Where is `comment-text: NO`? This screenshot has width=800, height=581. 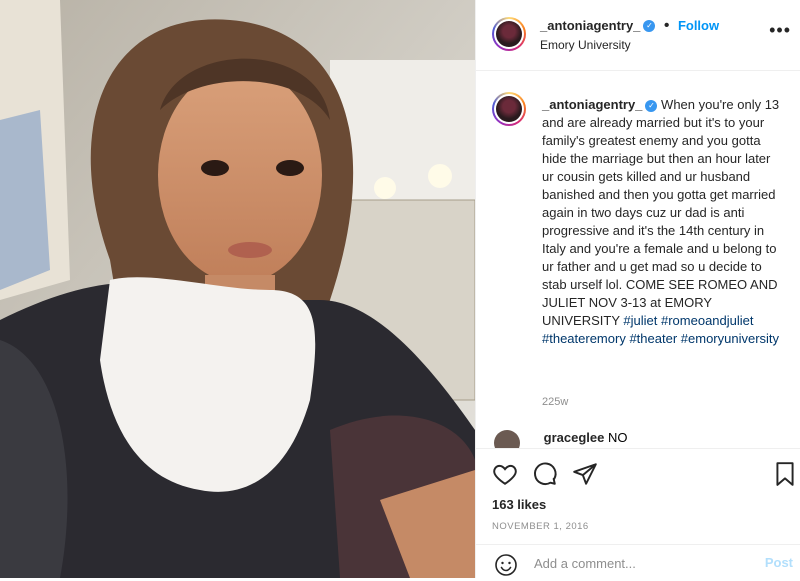 comment-text: NO is located at coordinates (617, 437).